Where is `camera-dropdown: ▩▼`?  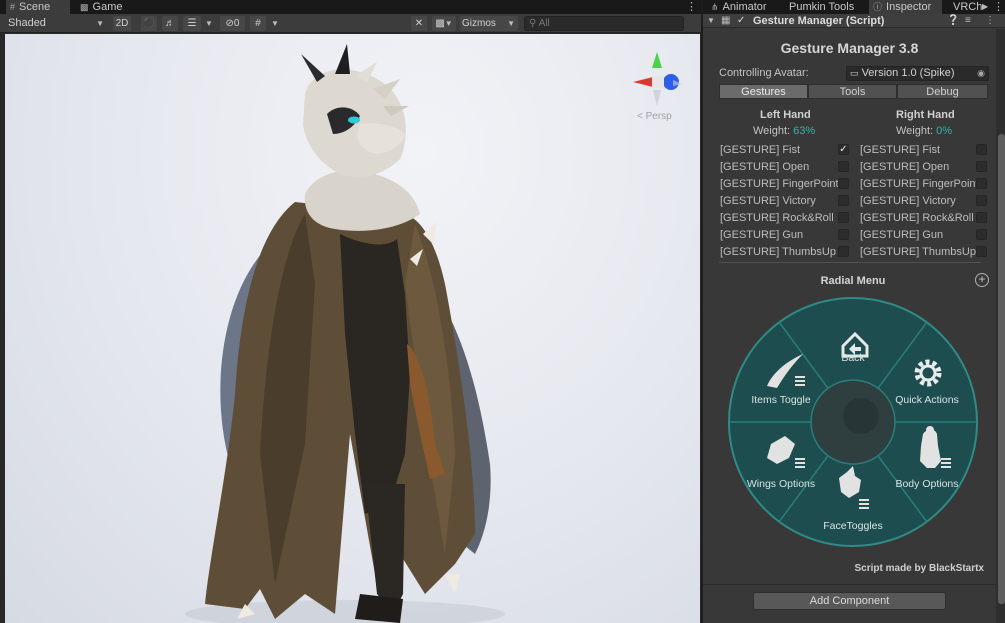 camera-dropdown: ▩▼ is located at coordinates (444, 23).